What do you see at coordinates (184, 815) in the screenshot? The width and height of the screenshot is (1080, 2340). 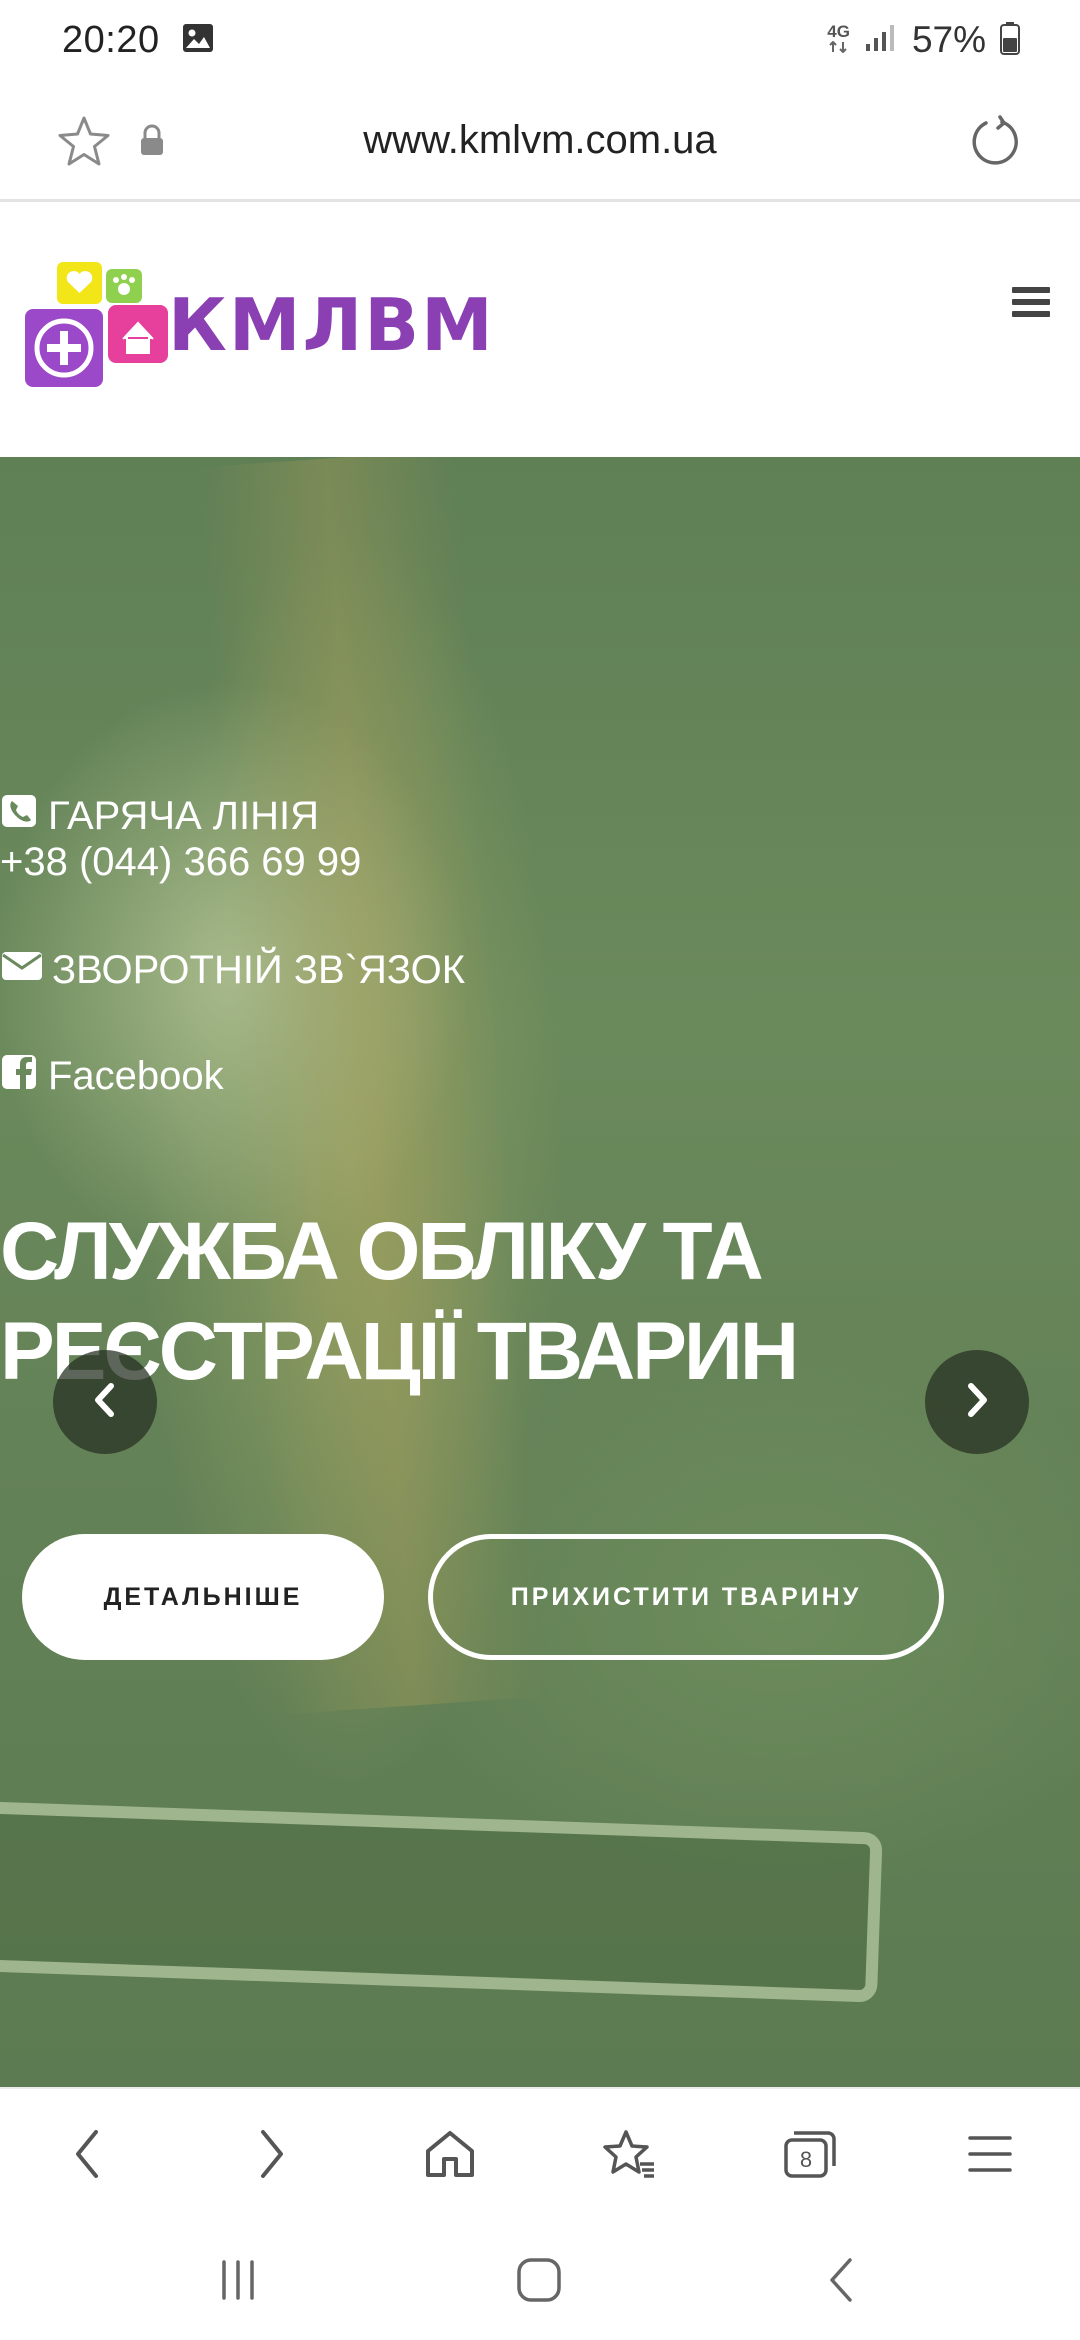 I see `hotline-label: ГАРЯЧА ЛІНІЯ` at bounding box center [184, 815].